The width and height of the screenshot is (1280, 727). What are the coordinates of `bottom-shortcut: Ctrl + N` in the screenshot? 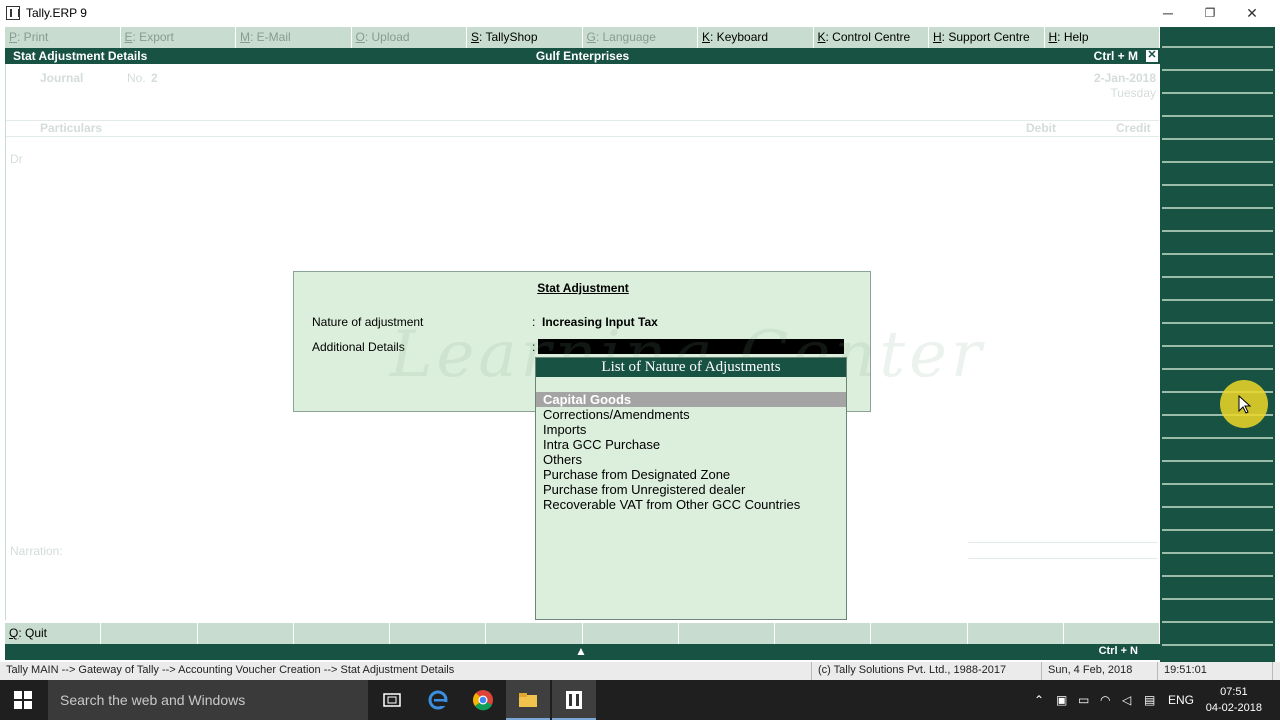 It's located at (1118, 651).